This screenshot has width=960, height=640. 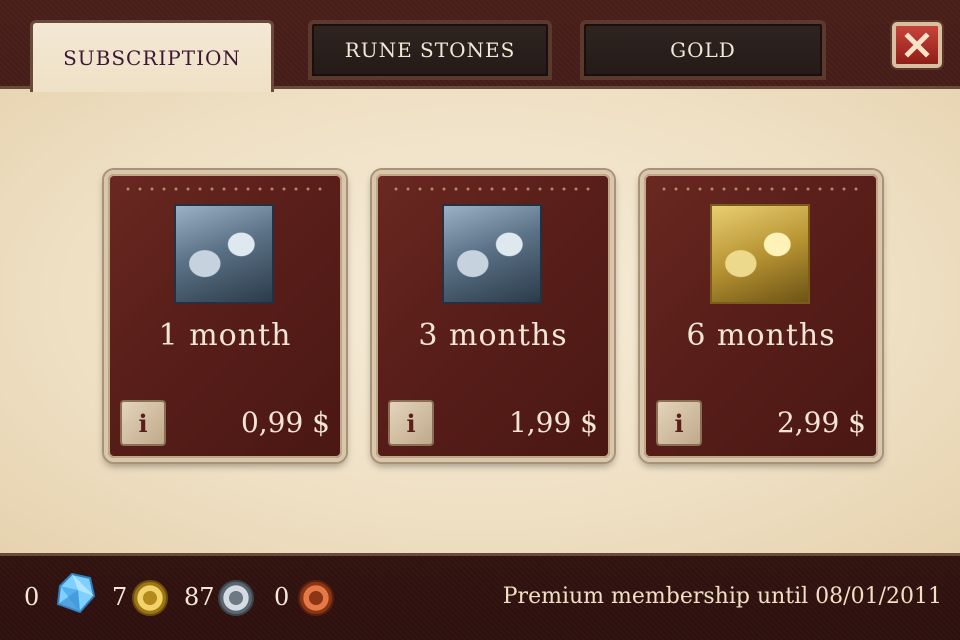 I want to click on card-duration: 6 months, so click(x=761, y=335).